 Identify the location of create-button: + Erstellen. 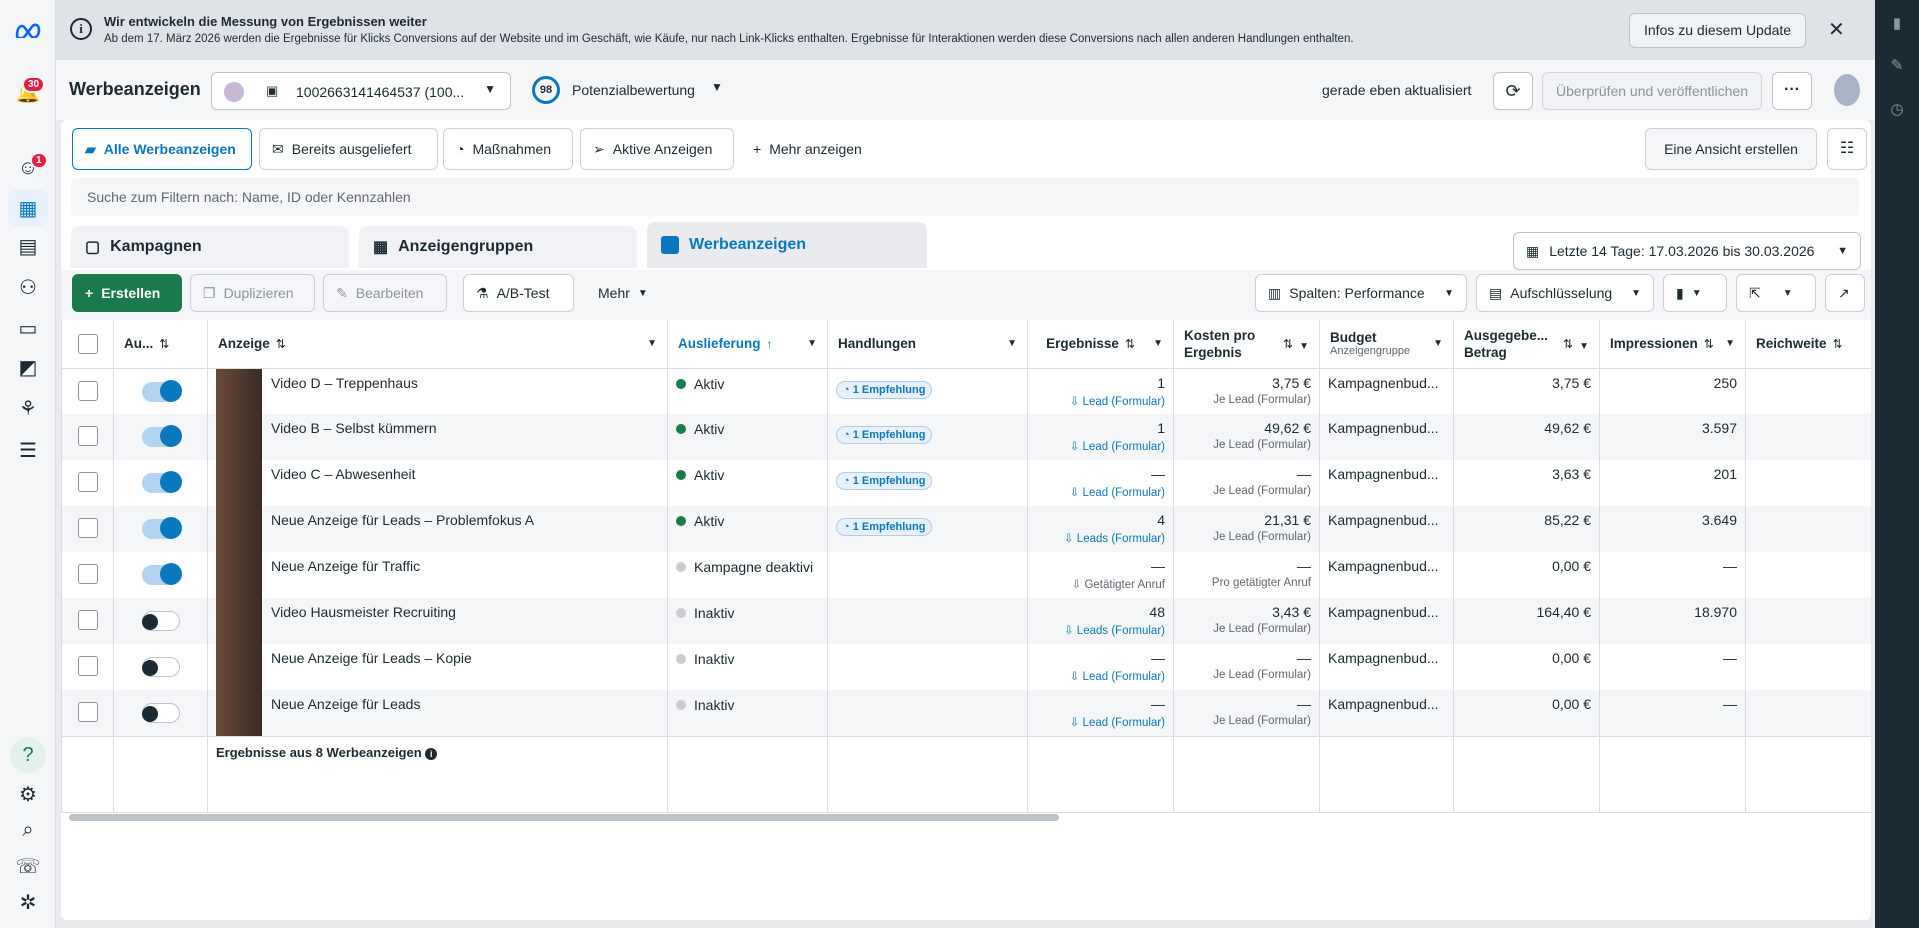
(127, 293).